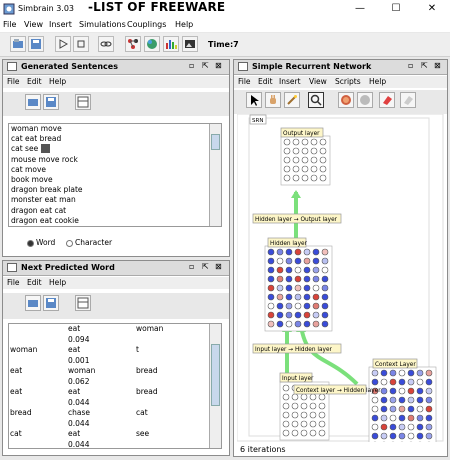  What do you see at coordinates (116, 268) in the screenshot?
I see `predicted-titlebar: Next Predicted Word ▫ ⇱ ⊠` at bounding box center [116, 268].